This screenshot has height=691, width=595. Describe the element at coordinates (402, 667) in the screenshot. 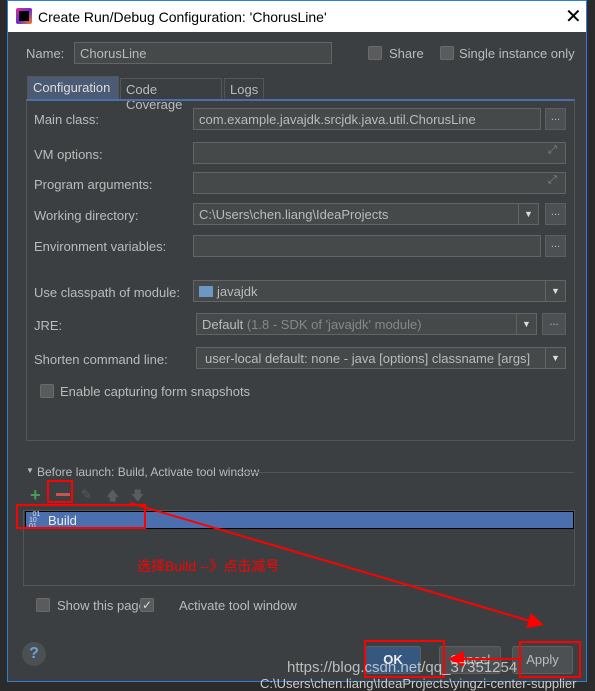

I see `watermark-text: https://blog.csdn.net/qq_37351254` at that location.